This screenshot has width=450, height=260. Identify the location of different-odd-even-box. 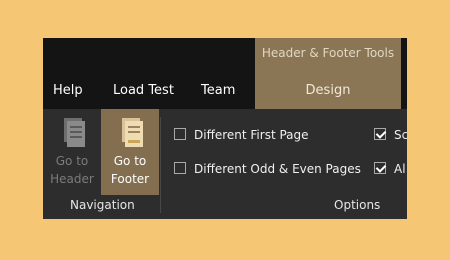
(180, 168).